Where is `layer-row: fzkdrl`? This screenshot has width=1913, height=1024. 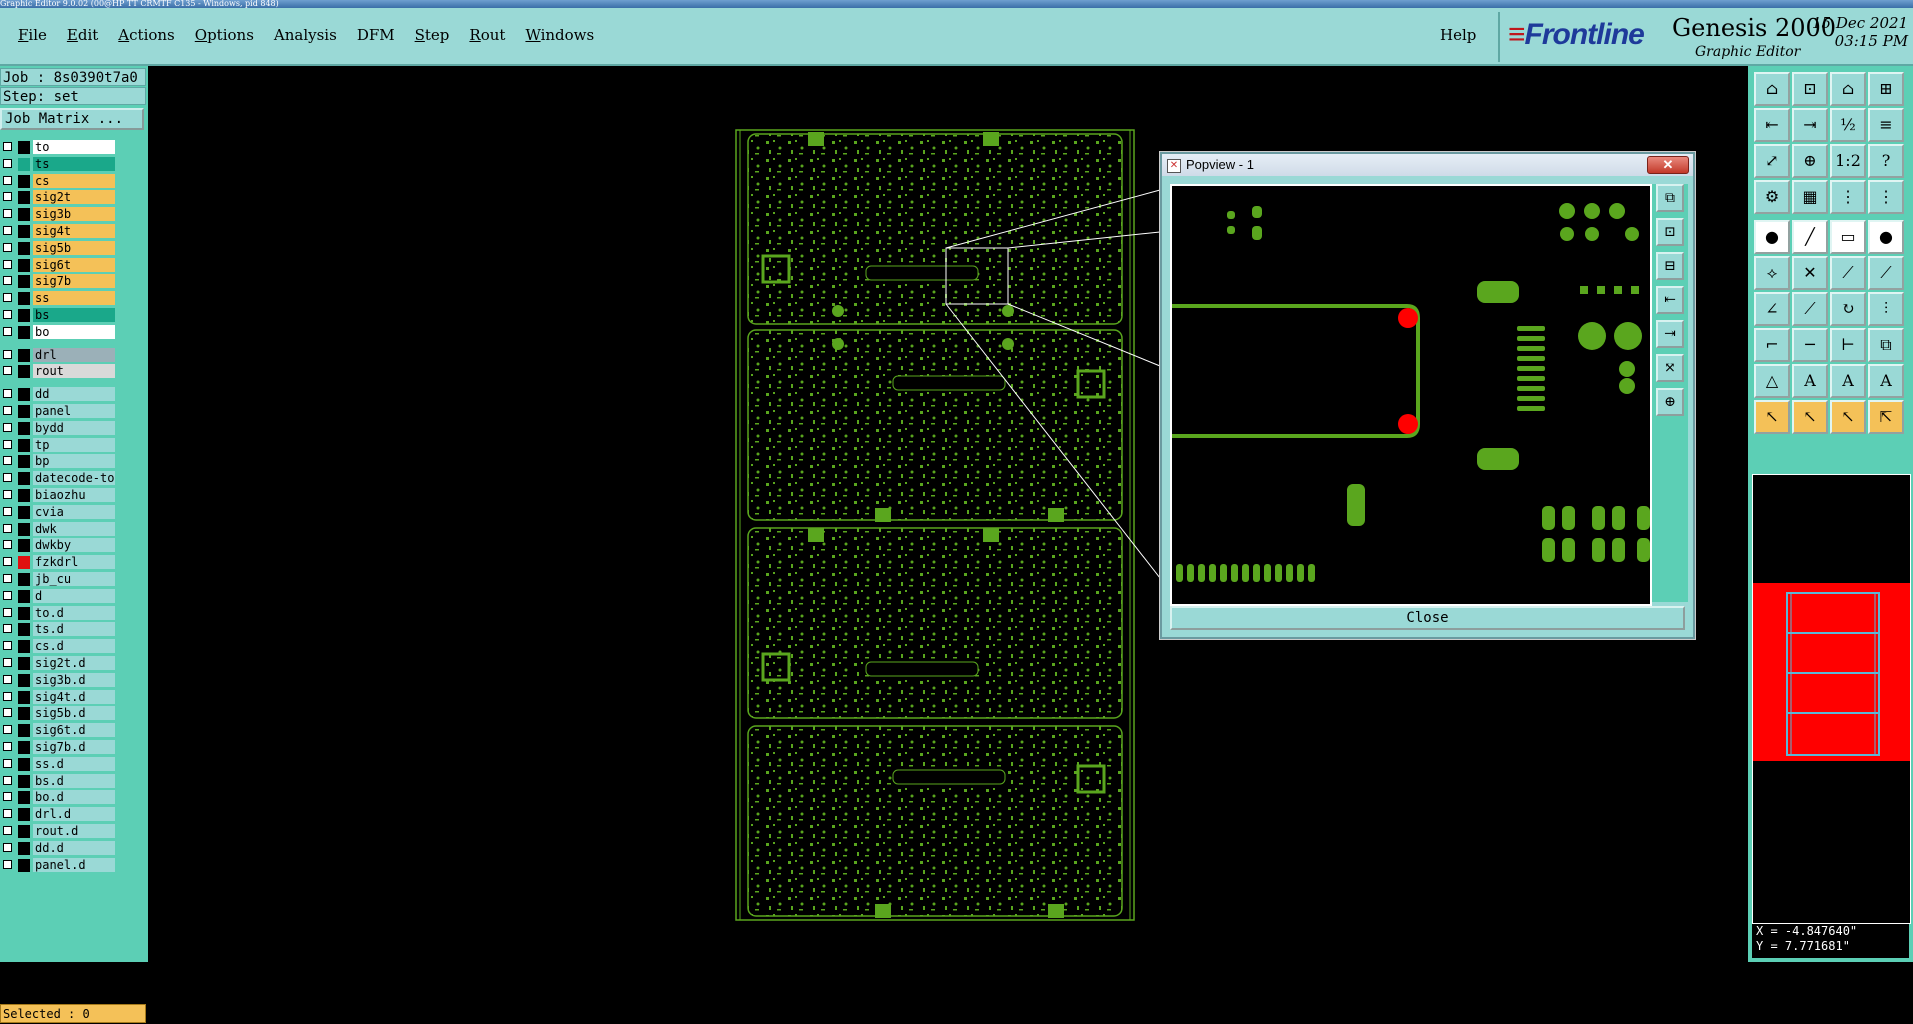 layer-row: fzkdrl is located at coordinates (60, 562).